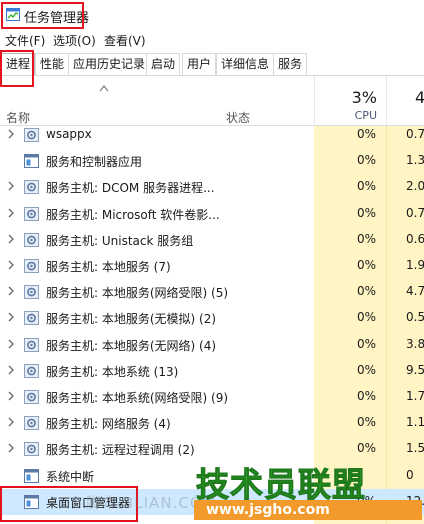  Describe the element at coordinates (108, 424) in the screenshot. I see `process-name: 服务主机: 网络服务 (4)` at that location.